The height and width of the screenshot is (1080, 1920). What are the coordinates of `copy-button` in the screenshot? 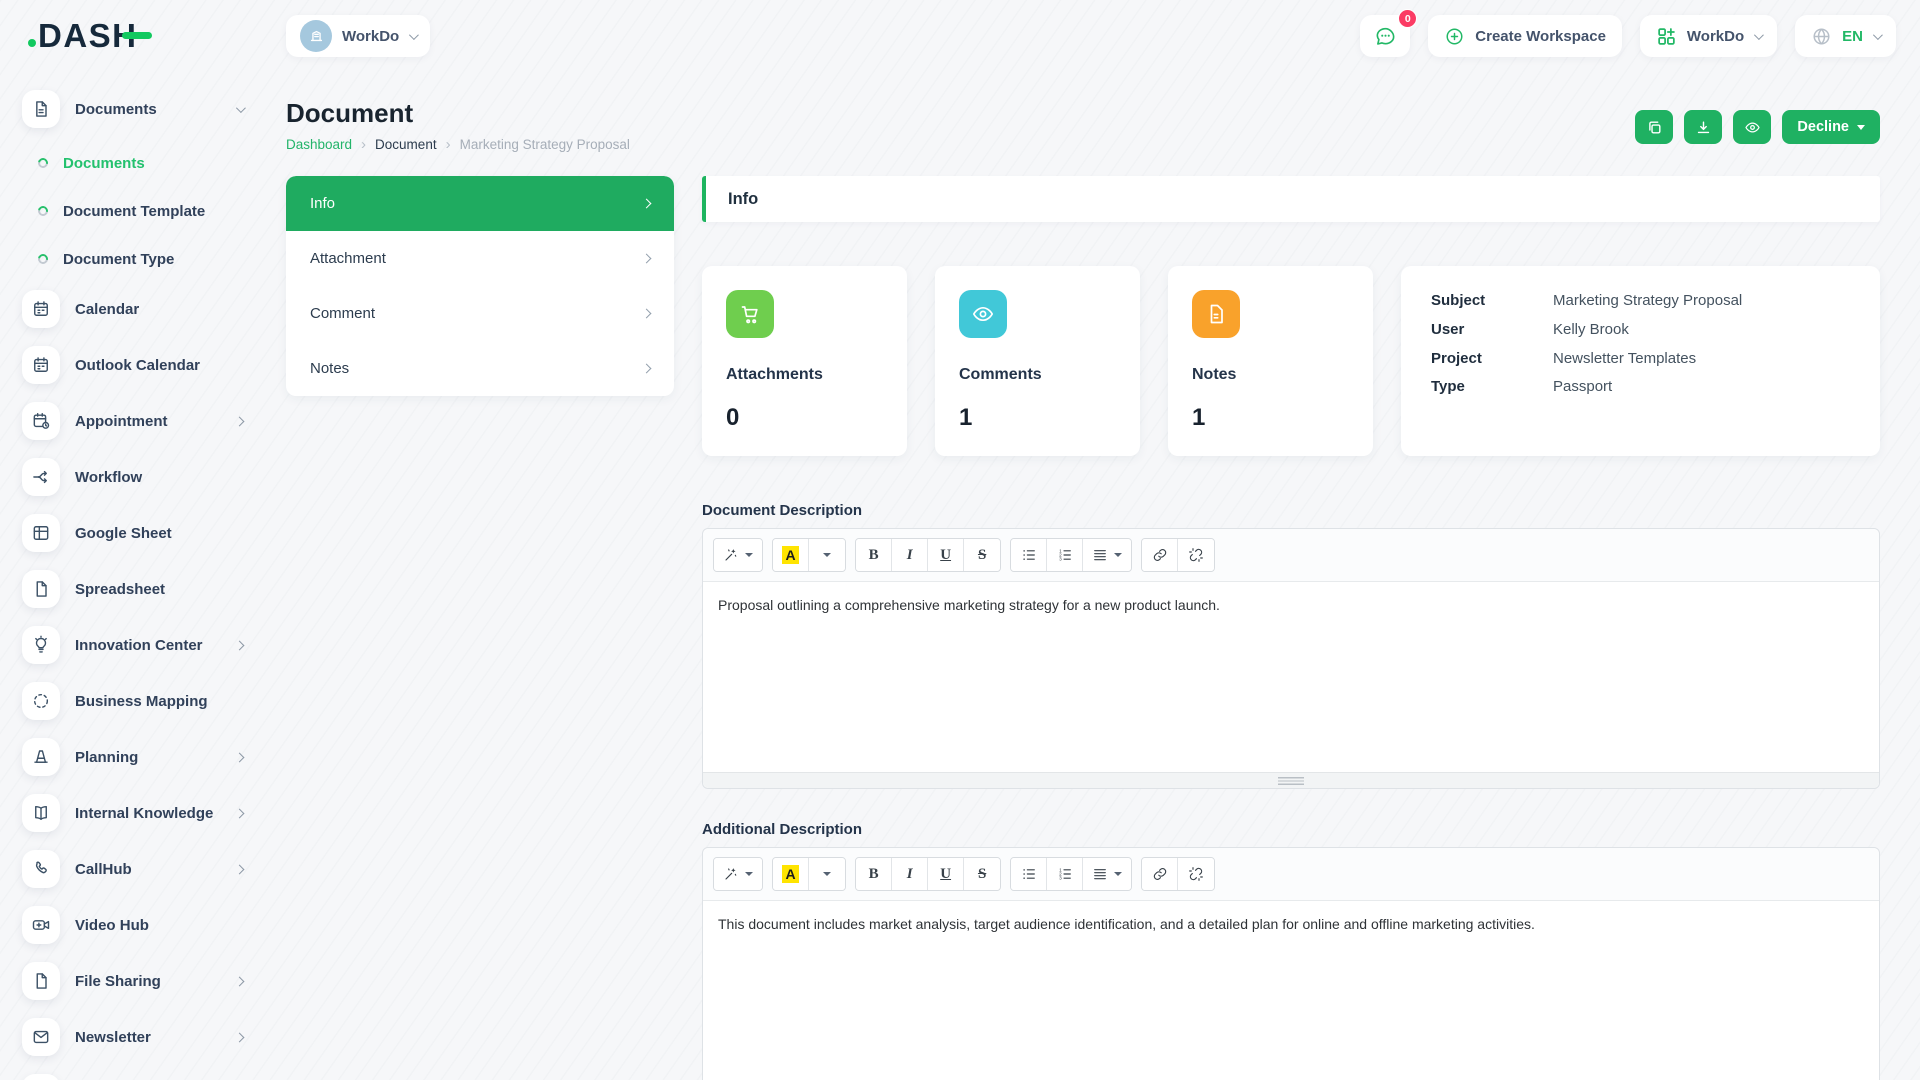 It's located at (1654, 127).